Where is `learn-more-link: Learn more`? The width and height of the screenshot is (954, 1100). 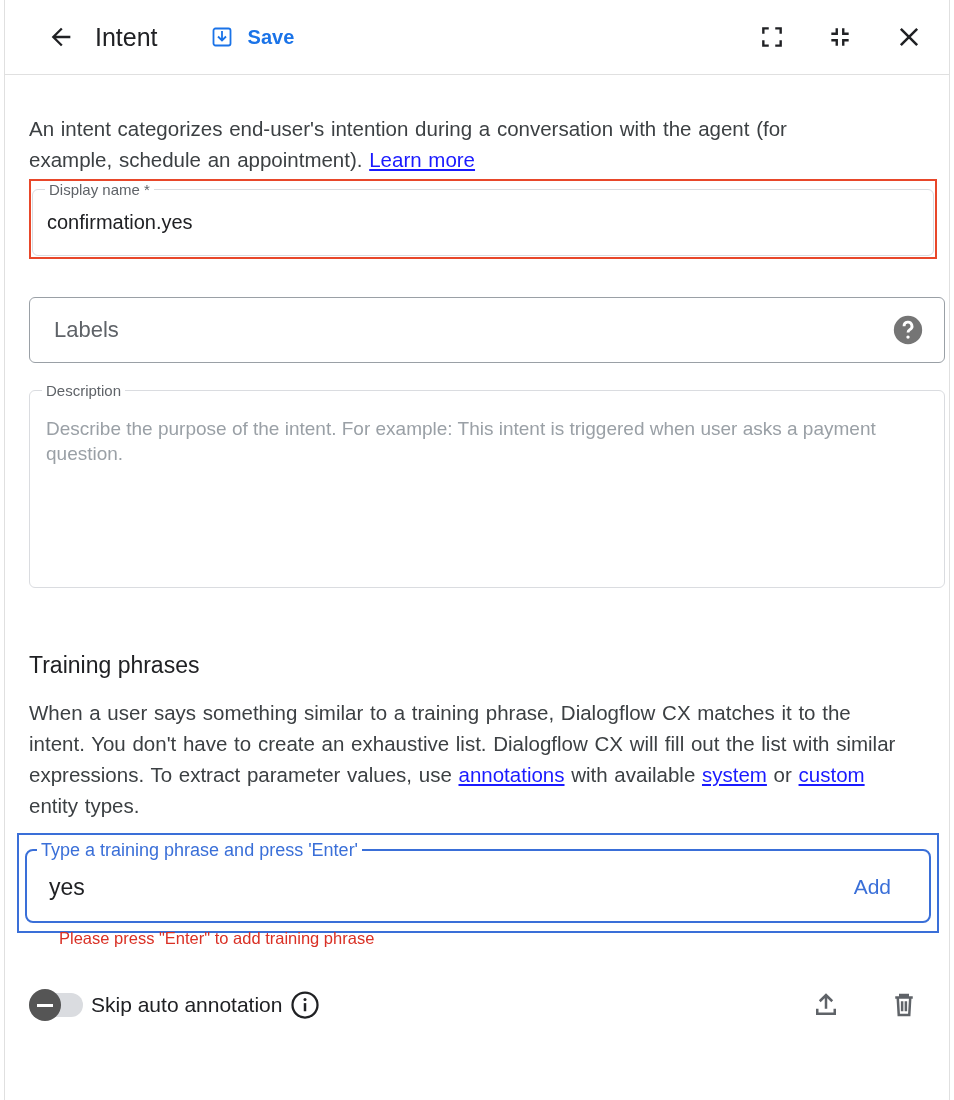 learn-more-link: Learn more is located at coordinates (422, 159).